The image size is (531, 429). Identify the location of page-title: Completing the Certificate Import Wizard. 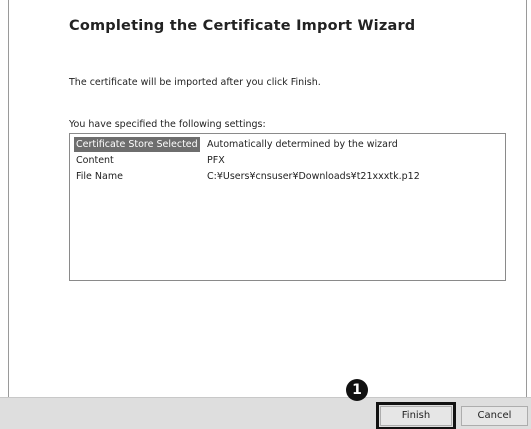
(242, 26).